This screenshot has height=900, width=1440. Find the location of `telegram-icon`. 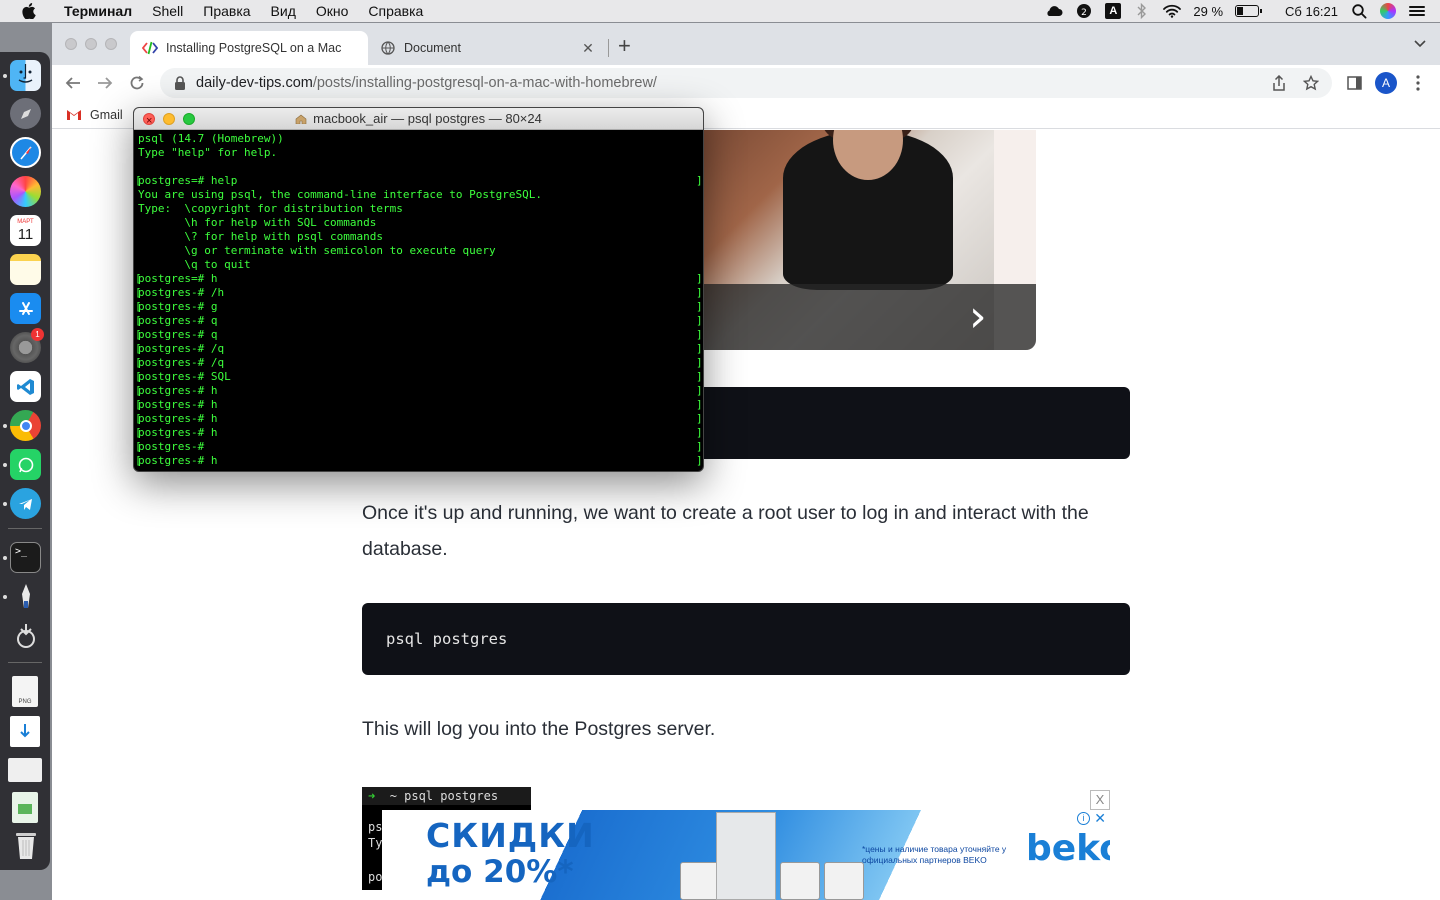

telegram-icon is located at coordinates (25, 503).